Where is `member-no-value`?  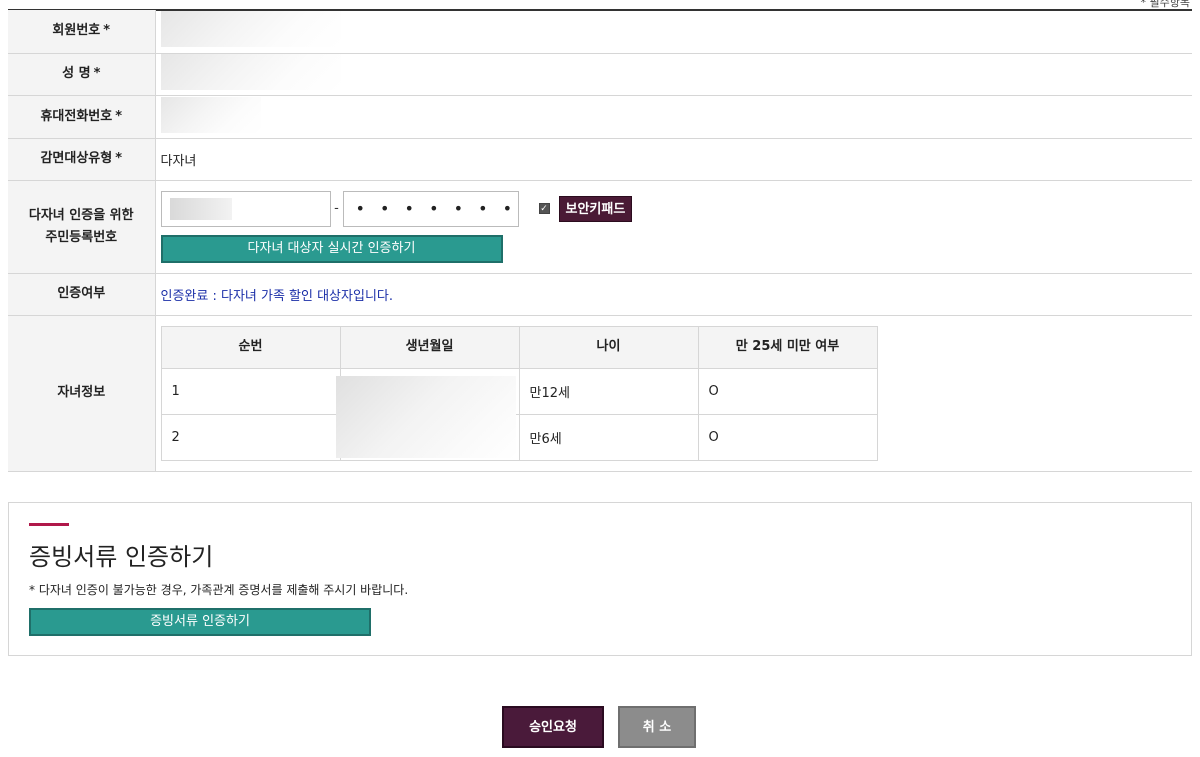 member-no-value is located at coordinates (673, 32).